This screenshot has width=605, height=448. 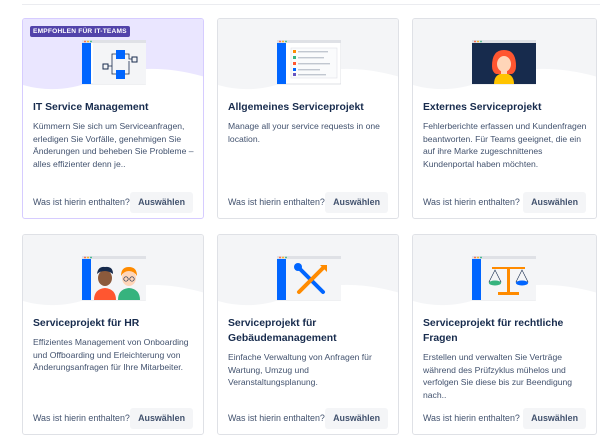 What do you see at coordinates (86, 323) in the screenshot?
I see `card-title: Serviceprojekt für HR` at bounding box center [86, 323].